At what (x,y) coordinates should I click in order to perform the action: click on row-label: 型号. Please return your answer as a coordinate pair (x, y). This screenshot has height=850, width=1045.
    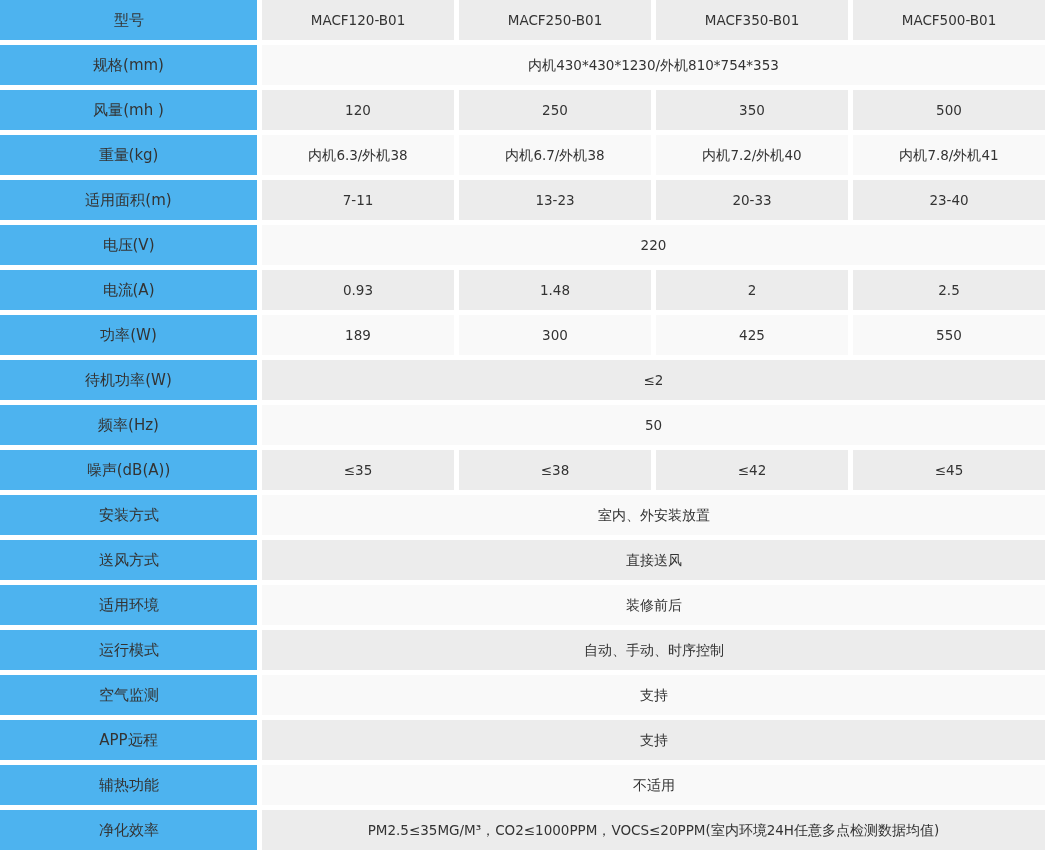
    Looking at the image, I should click on (128, 20).